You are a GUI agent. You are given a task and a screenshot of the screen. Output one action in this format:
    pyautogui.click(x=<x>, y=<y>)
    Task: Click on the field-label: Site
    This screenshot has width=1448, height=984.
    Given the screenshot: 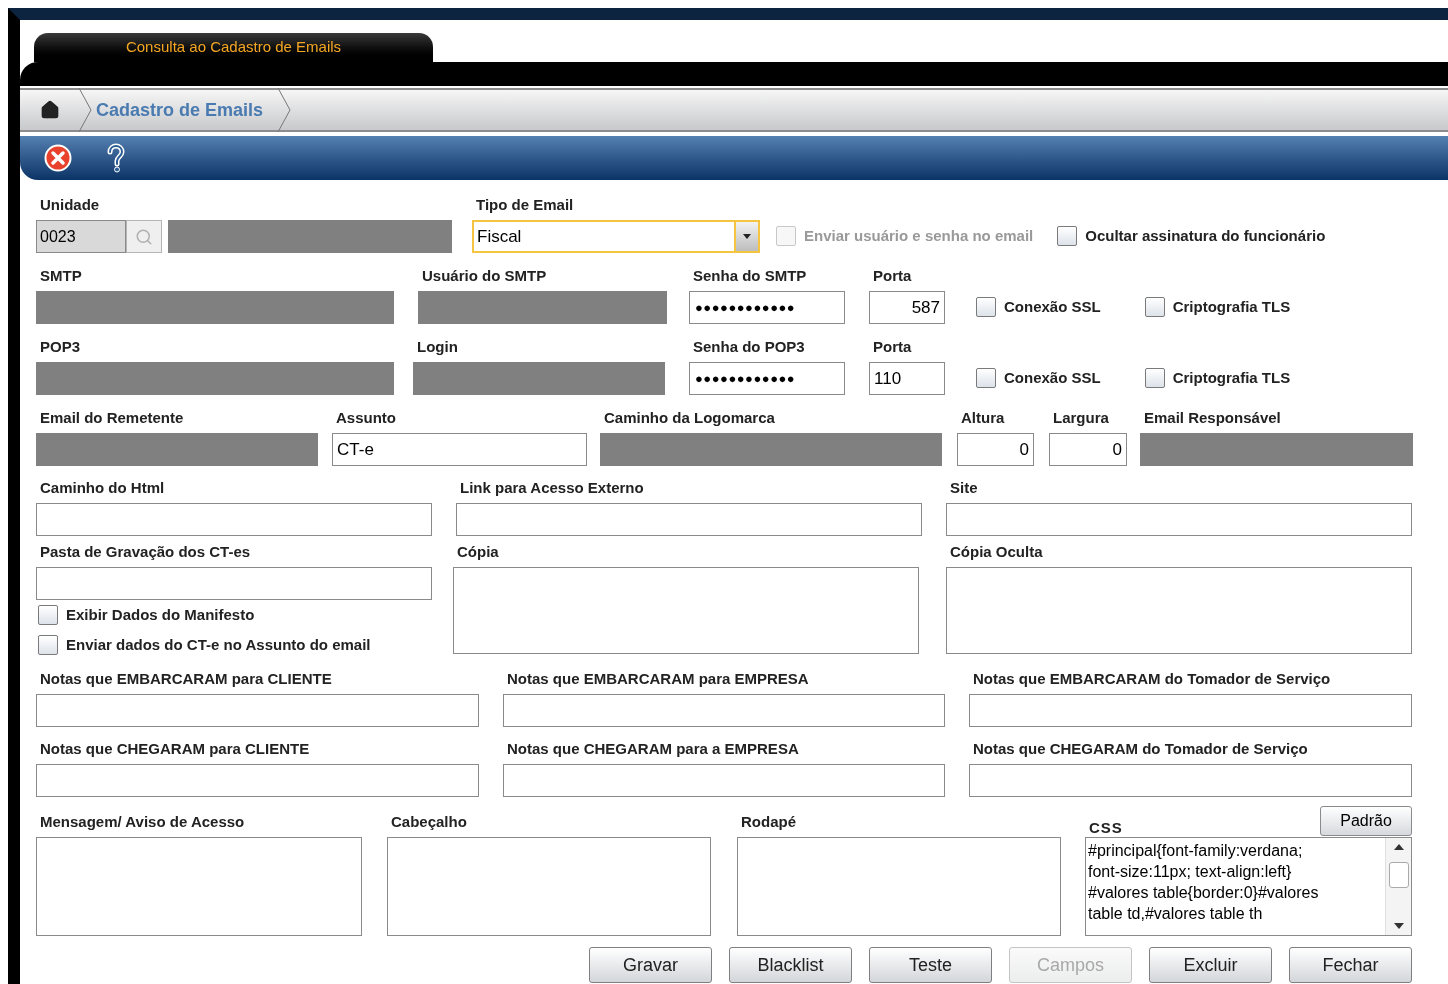 What is the action you would take?
    pyautogui.click(x=964, y=488)
    